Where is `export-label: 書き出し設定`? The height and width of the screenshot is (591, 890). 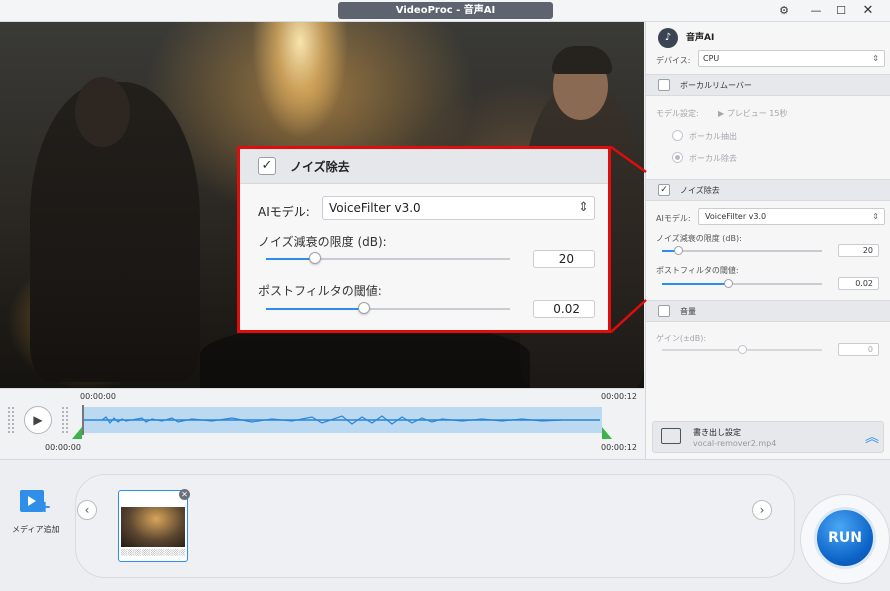
export-label: 書き出し設定 is located at coordinates (717, 432).